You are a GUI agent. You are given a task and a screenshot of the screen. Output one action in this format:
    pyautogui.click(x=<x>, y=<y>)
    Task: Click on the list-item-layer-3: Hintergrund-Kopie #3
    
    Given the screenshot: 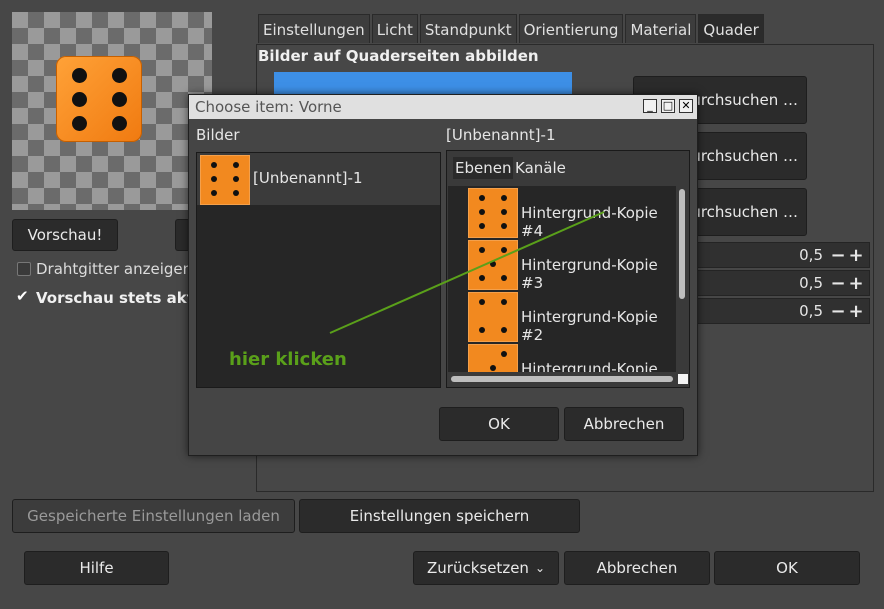 What is the action you would take?
    pyautogui.click(x=562, y=266)
    